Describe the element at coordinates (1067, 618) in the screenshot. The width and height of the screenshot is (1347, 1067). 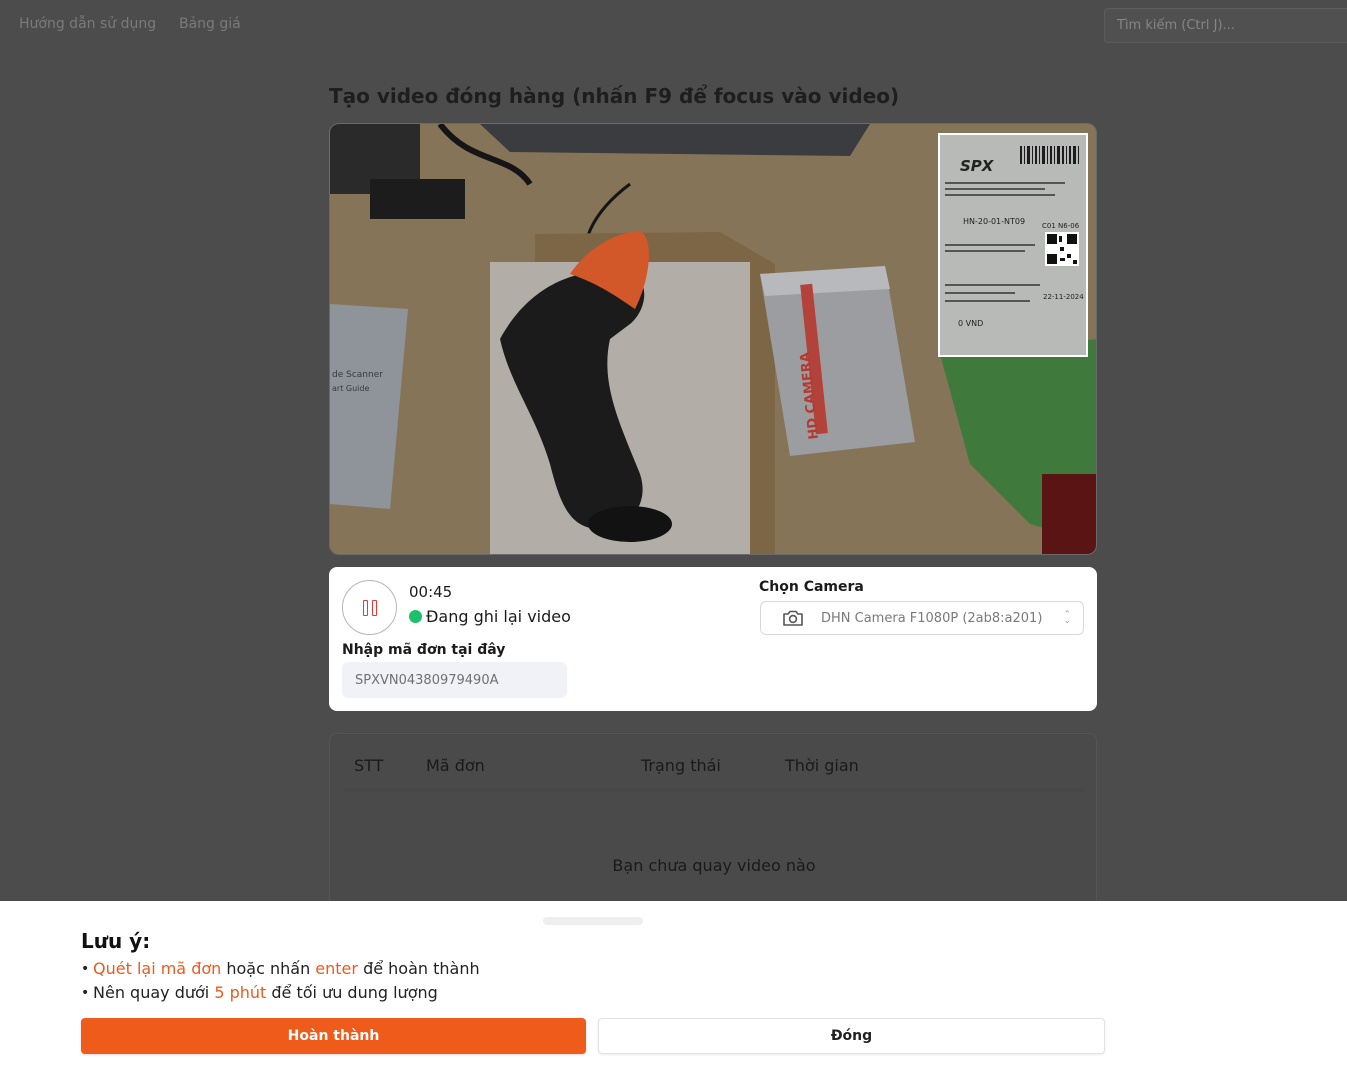
I see `chevron-updown-icon: ⌃ ⌄` at that location.